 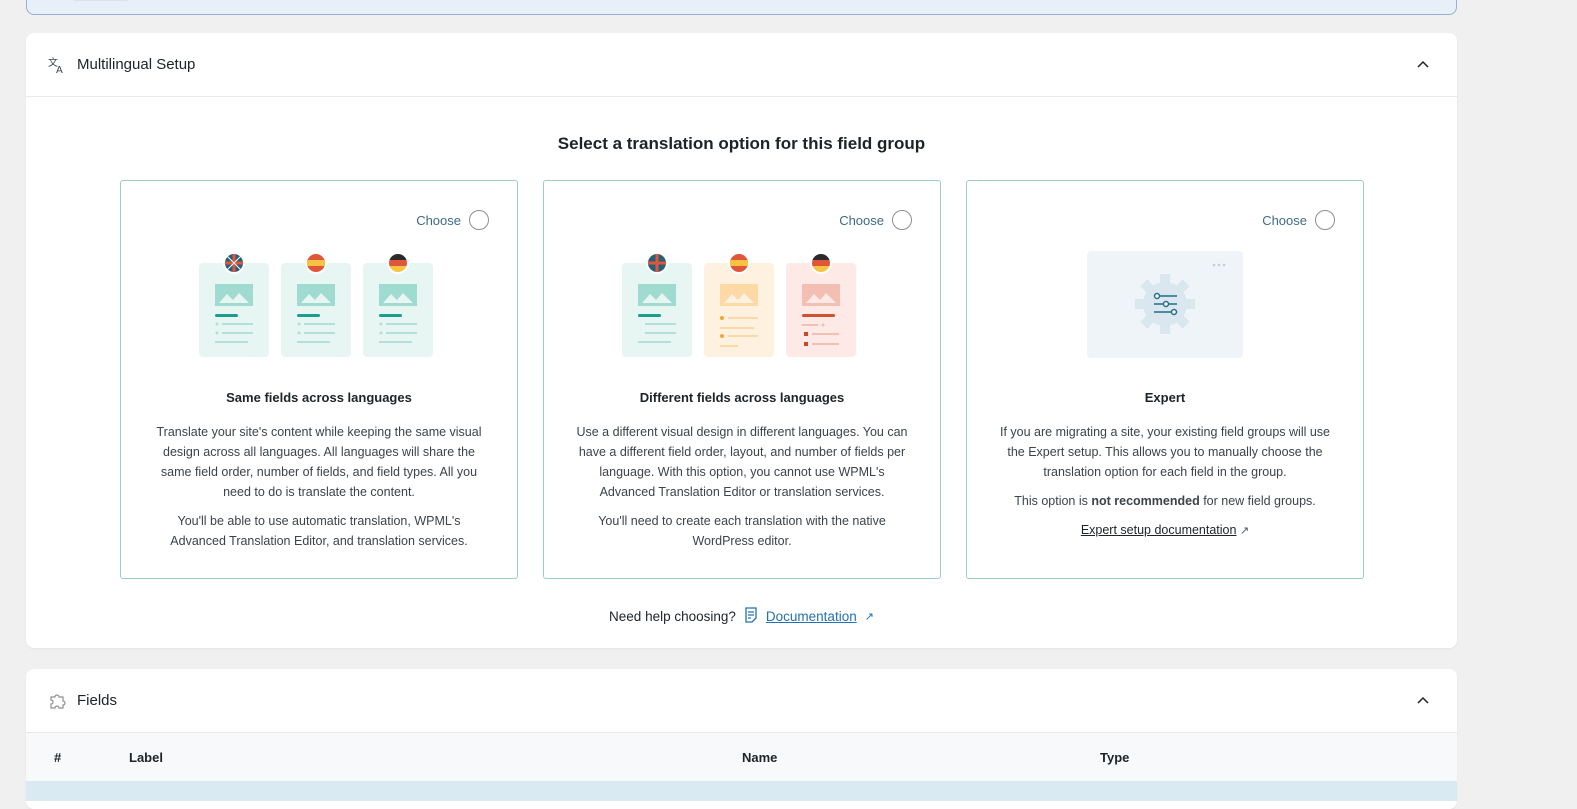 What do you see at coordinates (741, 616) in the screenshot?
I see `help-line: Need help choosing? Documentation ↗` at bounding box center [741, 616].